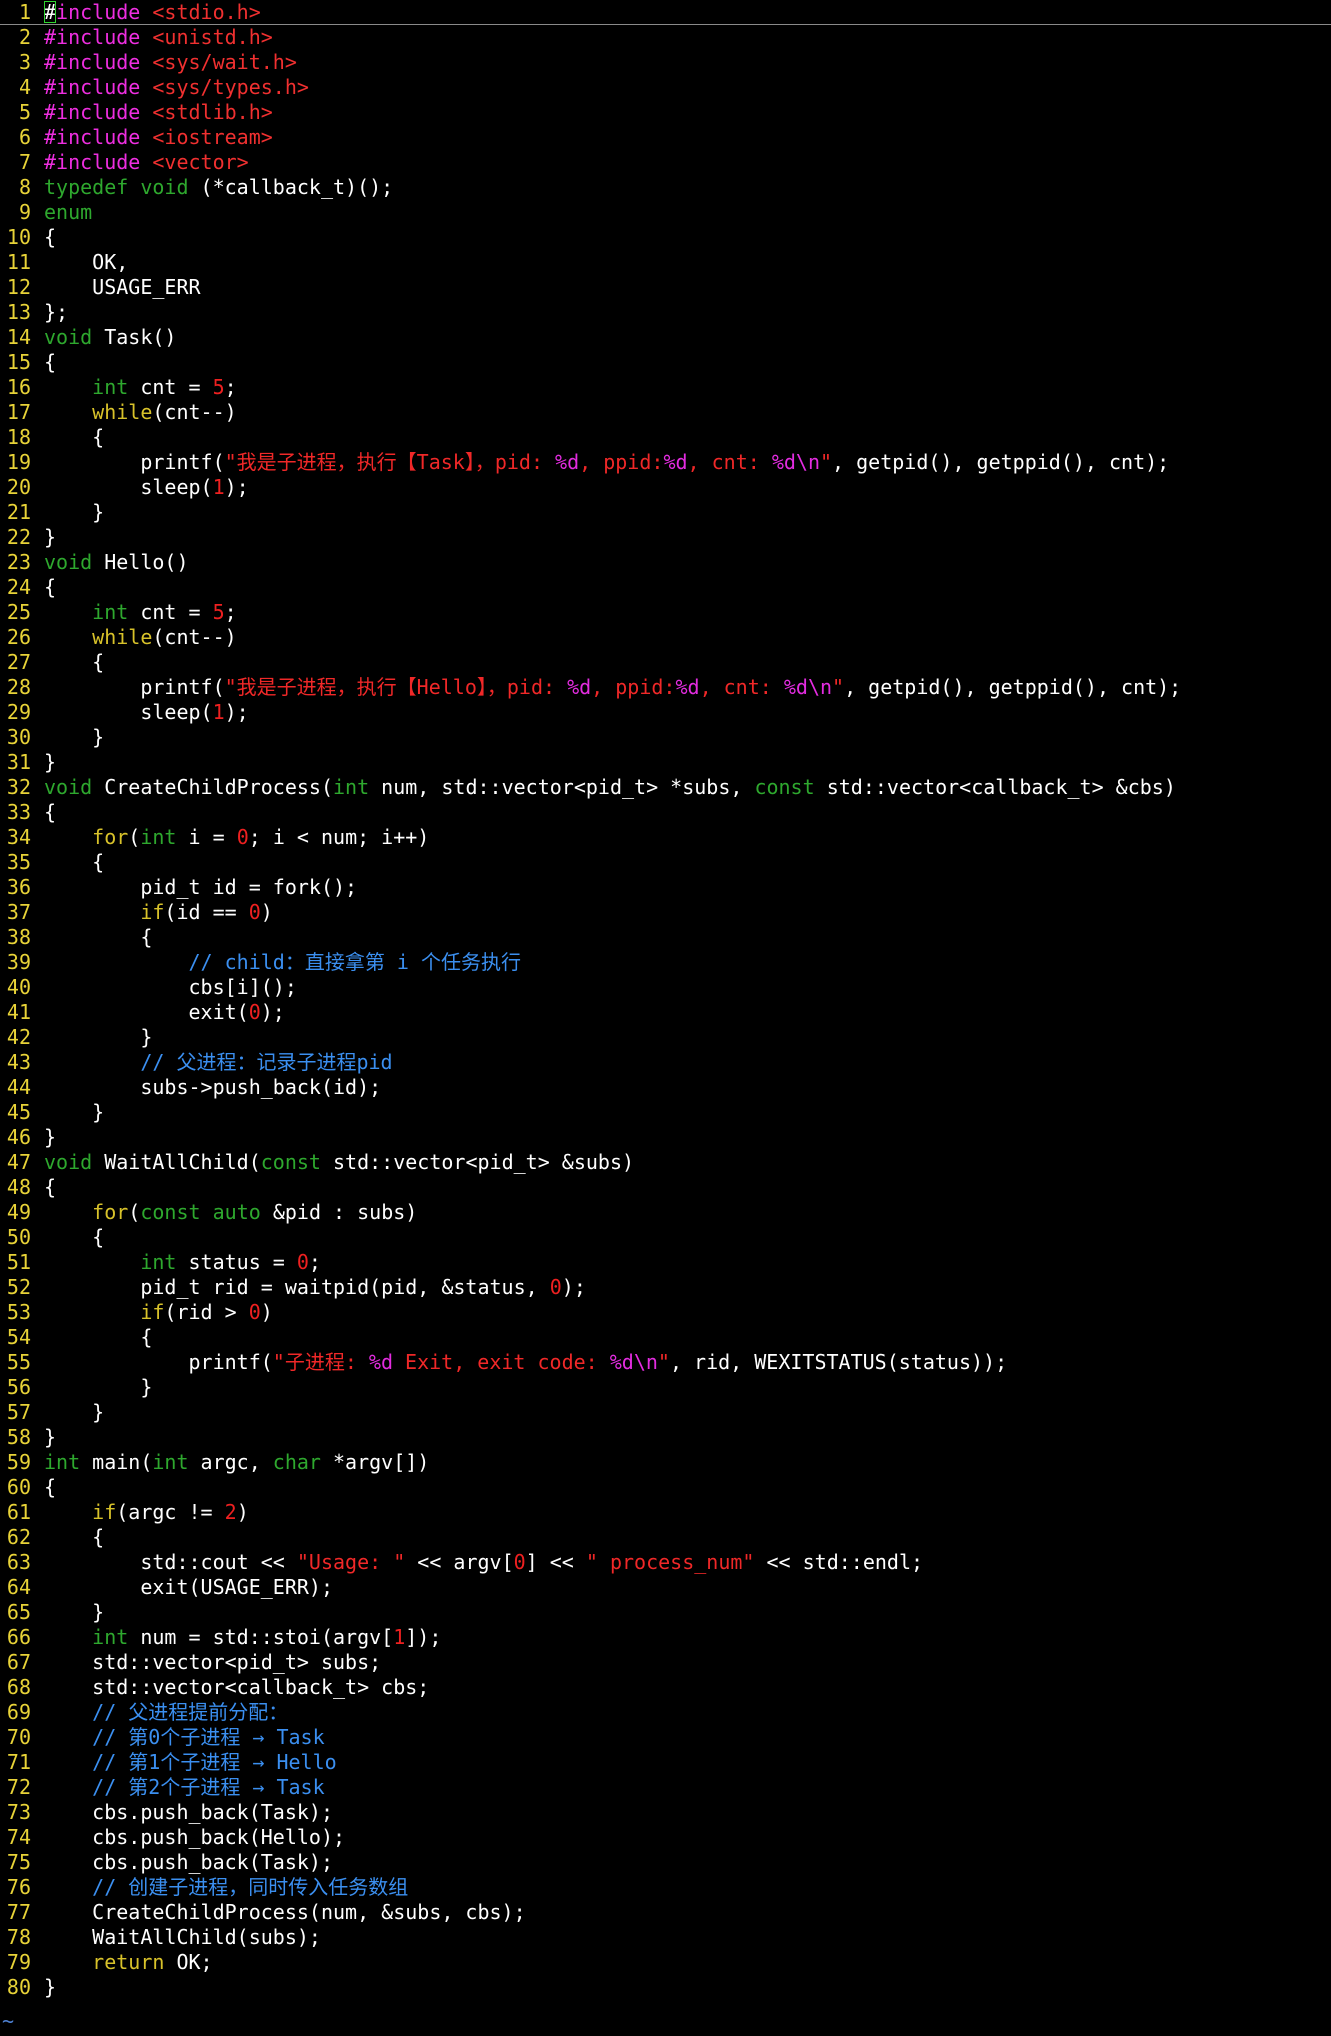  I want to click on code-line: 59 int main(int argc, char *argv[]), so click(665, 1462).